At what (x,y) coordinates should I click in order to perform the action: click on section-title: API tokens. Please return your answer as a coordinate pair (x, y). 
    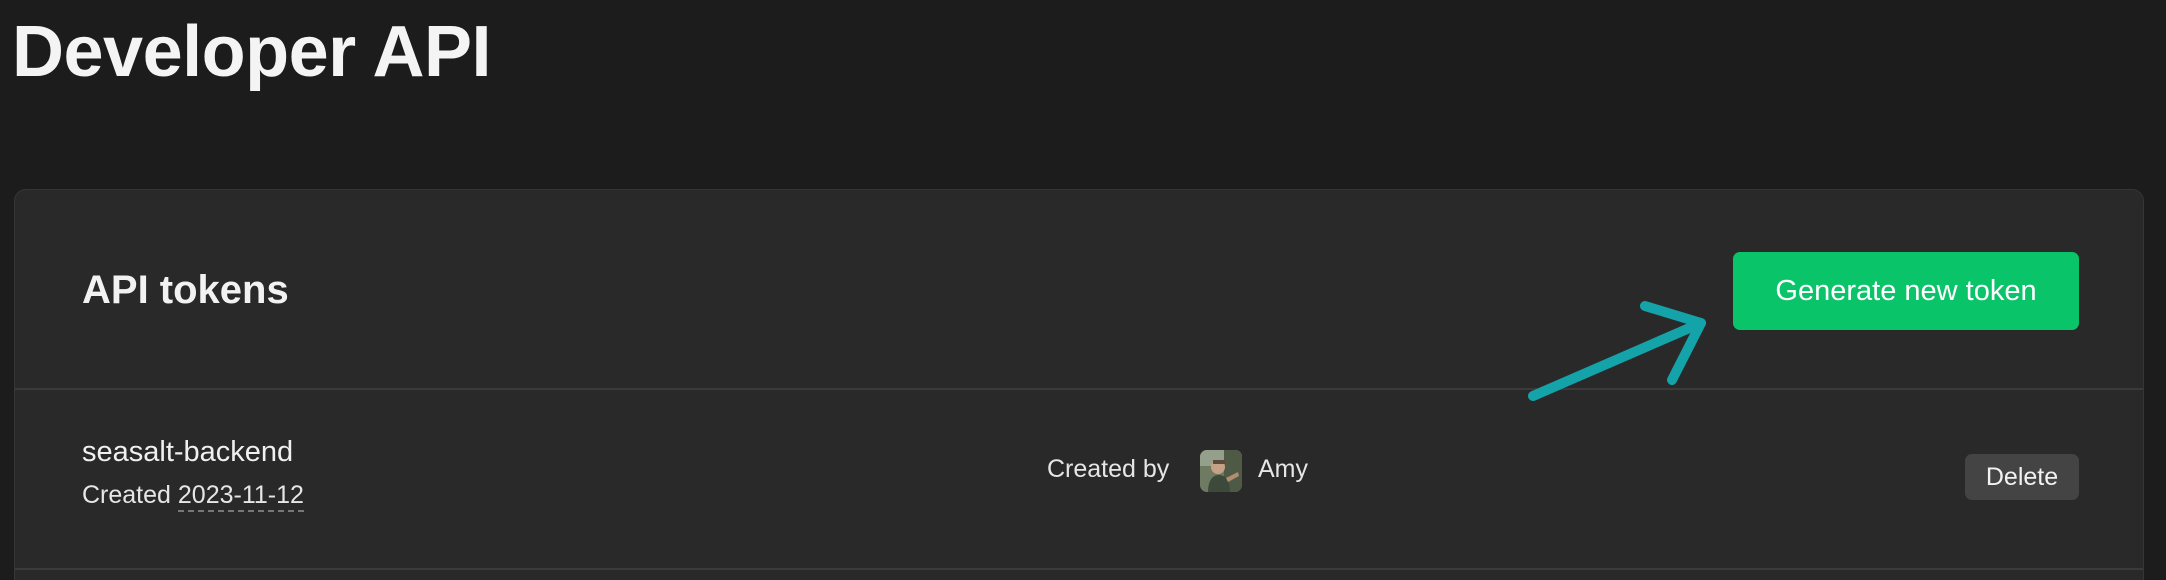
    Looking at the image, I should click on (185, 290).